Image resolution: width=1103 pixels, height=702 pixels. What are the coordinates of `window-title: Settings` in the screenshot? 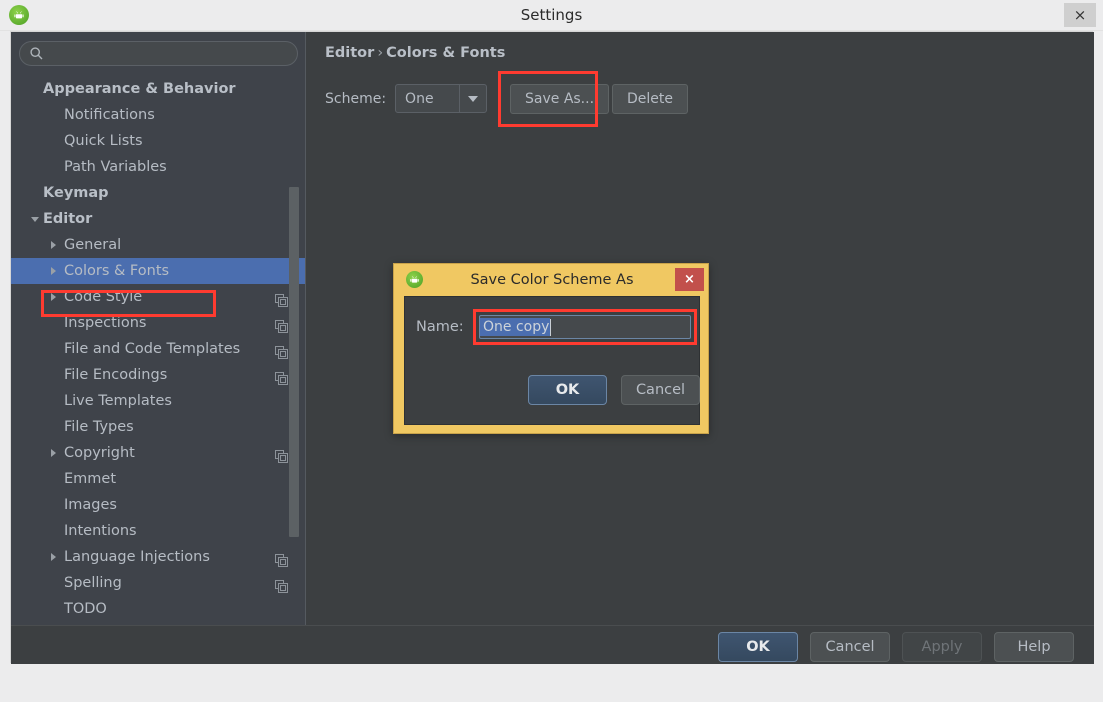 It's located at (551, 15).